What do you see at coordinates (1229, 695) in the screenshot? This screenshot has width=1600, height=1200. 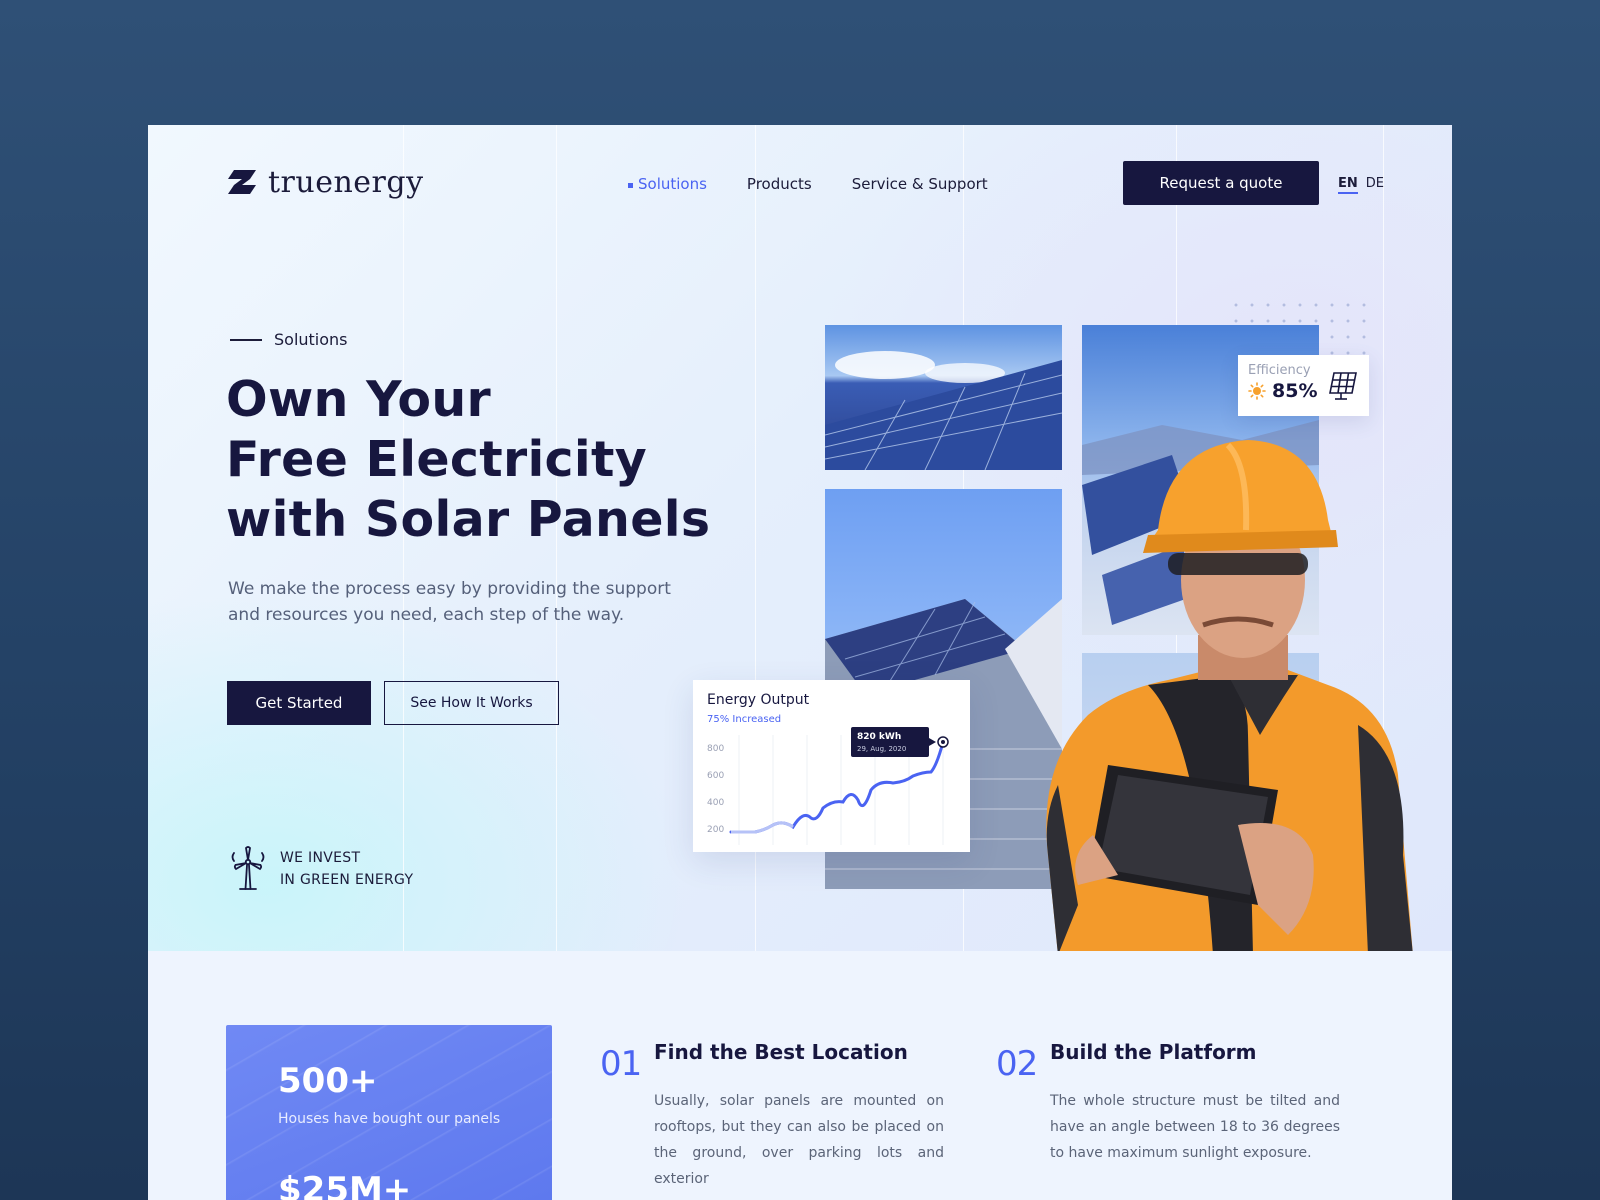 I see `engineer-photo` at bounding box center [1229, 695].